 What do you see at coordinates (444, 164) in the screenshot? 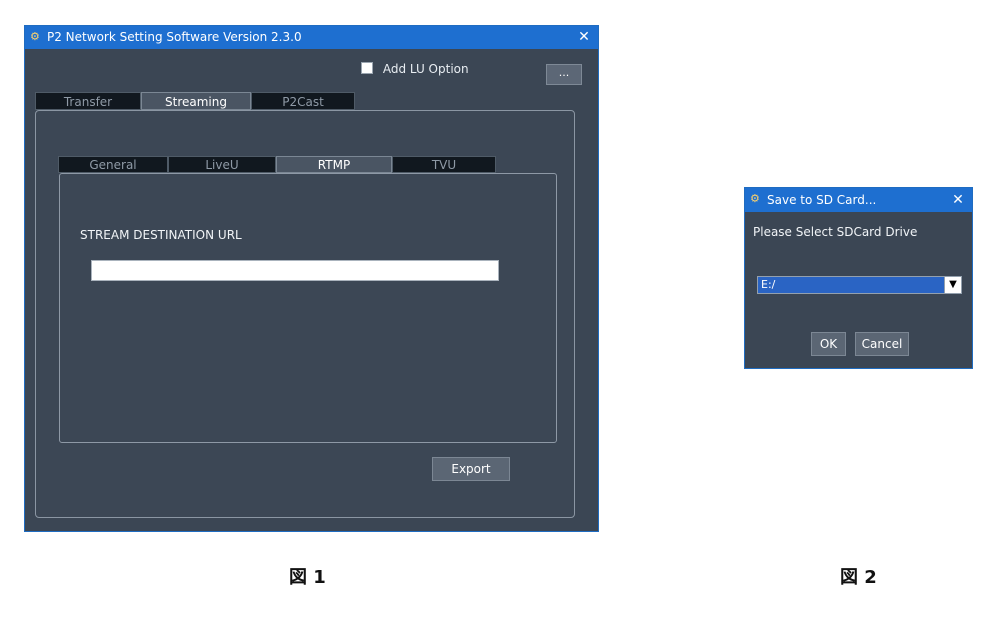
I see `subtab-tvu: TVU` at bounding box center [444, 164].